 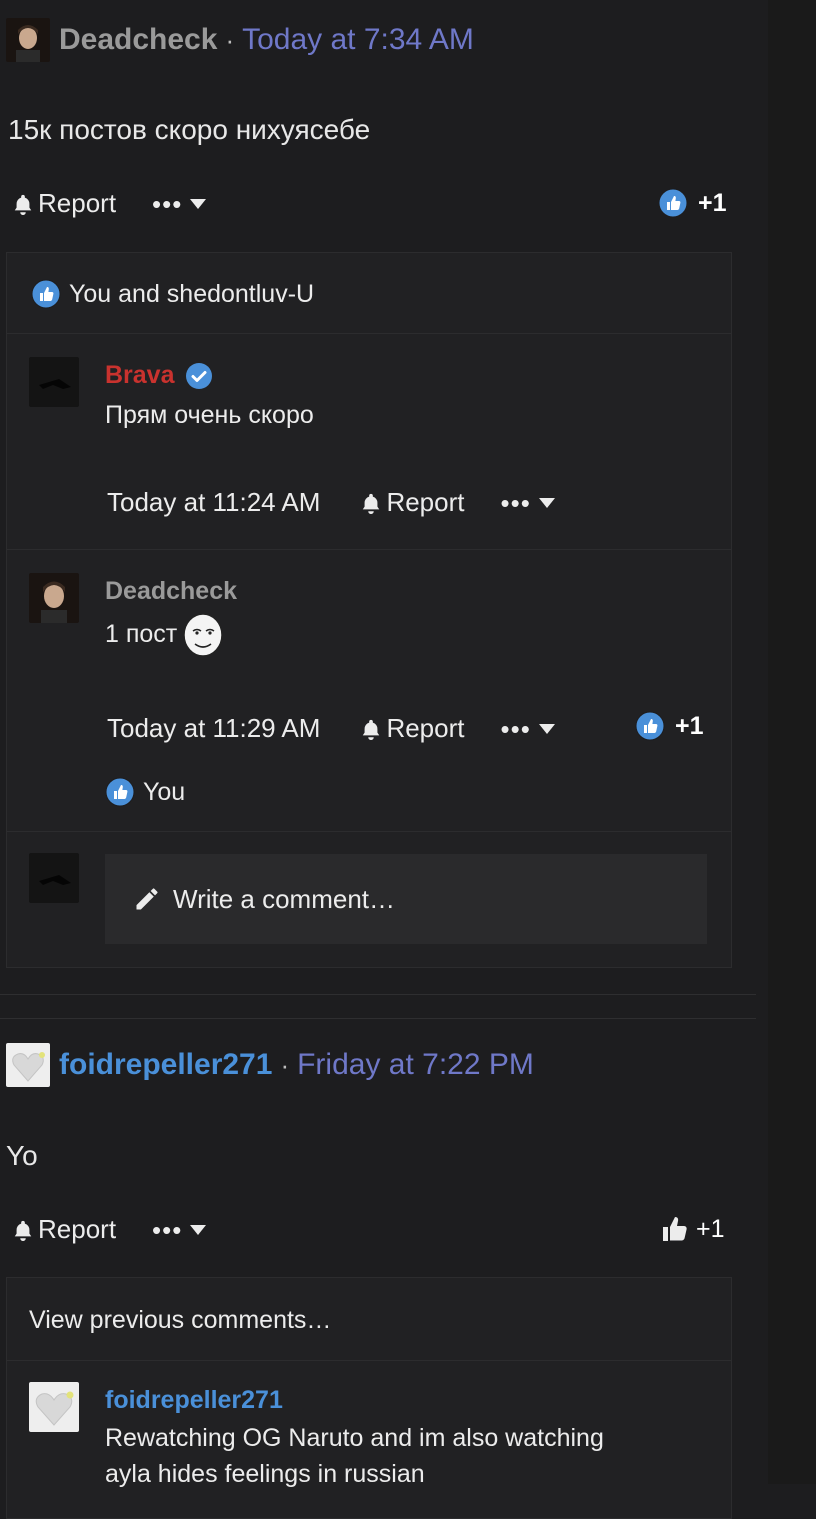 What do you see at coordinates (358, 40) in the screenshot?
I see `post-time: Today at 7:34 AM` at bounding box center [358, 40].